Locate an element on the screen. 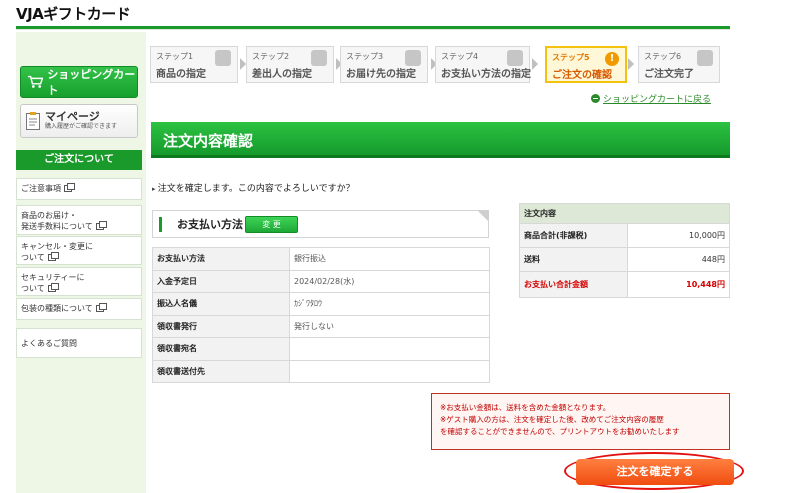 The width and height of the screenshot is (793, 493). table-row: 振込人名儀 ｶｼﾞﾜﾀﾛｳ is located at coordinates (321, 304).